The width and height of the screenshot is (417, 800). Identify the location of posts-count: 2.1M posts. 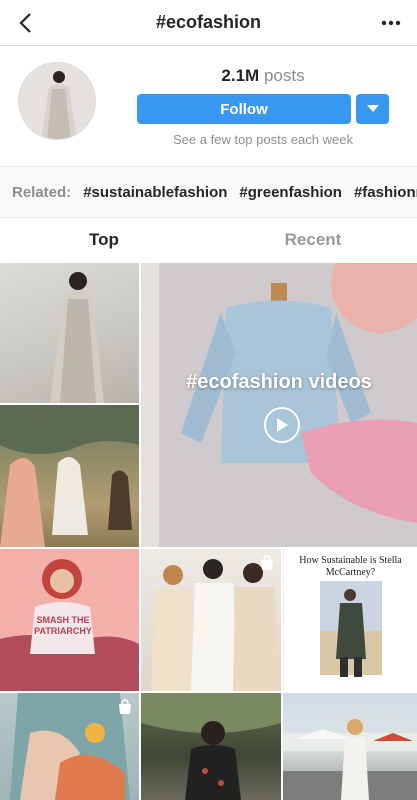
(263, 76).